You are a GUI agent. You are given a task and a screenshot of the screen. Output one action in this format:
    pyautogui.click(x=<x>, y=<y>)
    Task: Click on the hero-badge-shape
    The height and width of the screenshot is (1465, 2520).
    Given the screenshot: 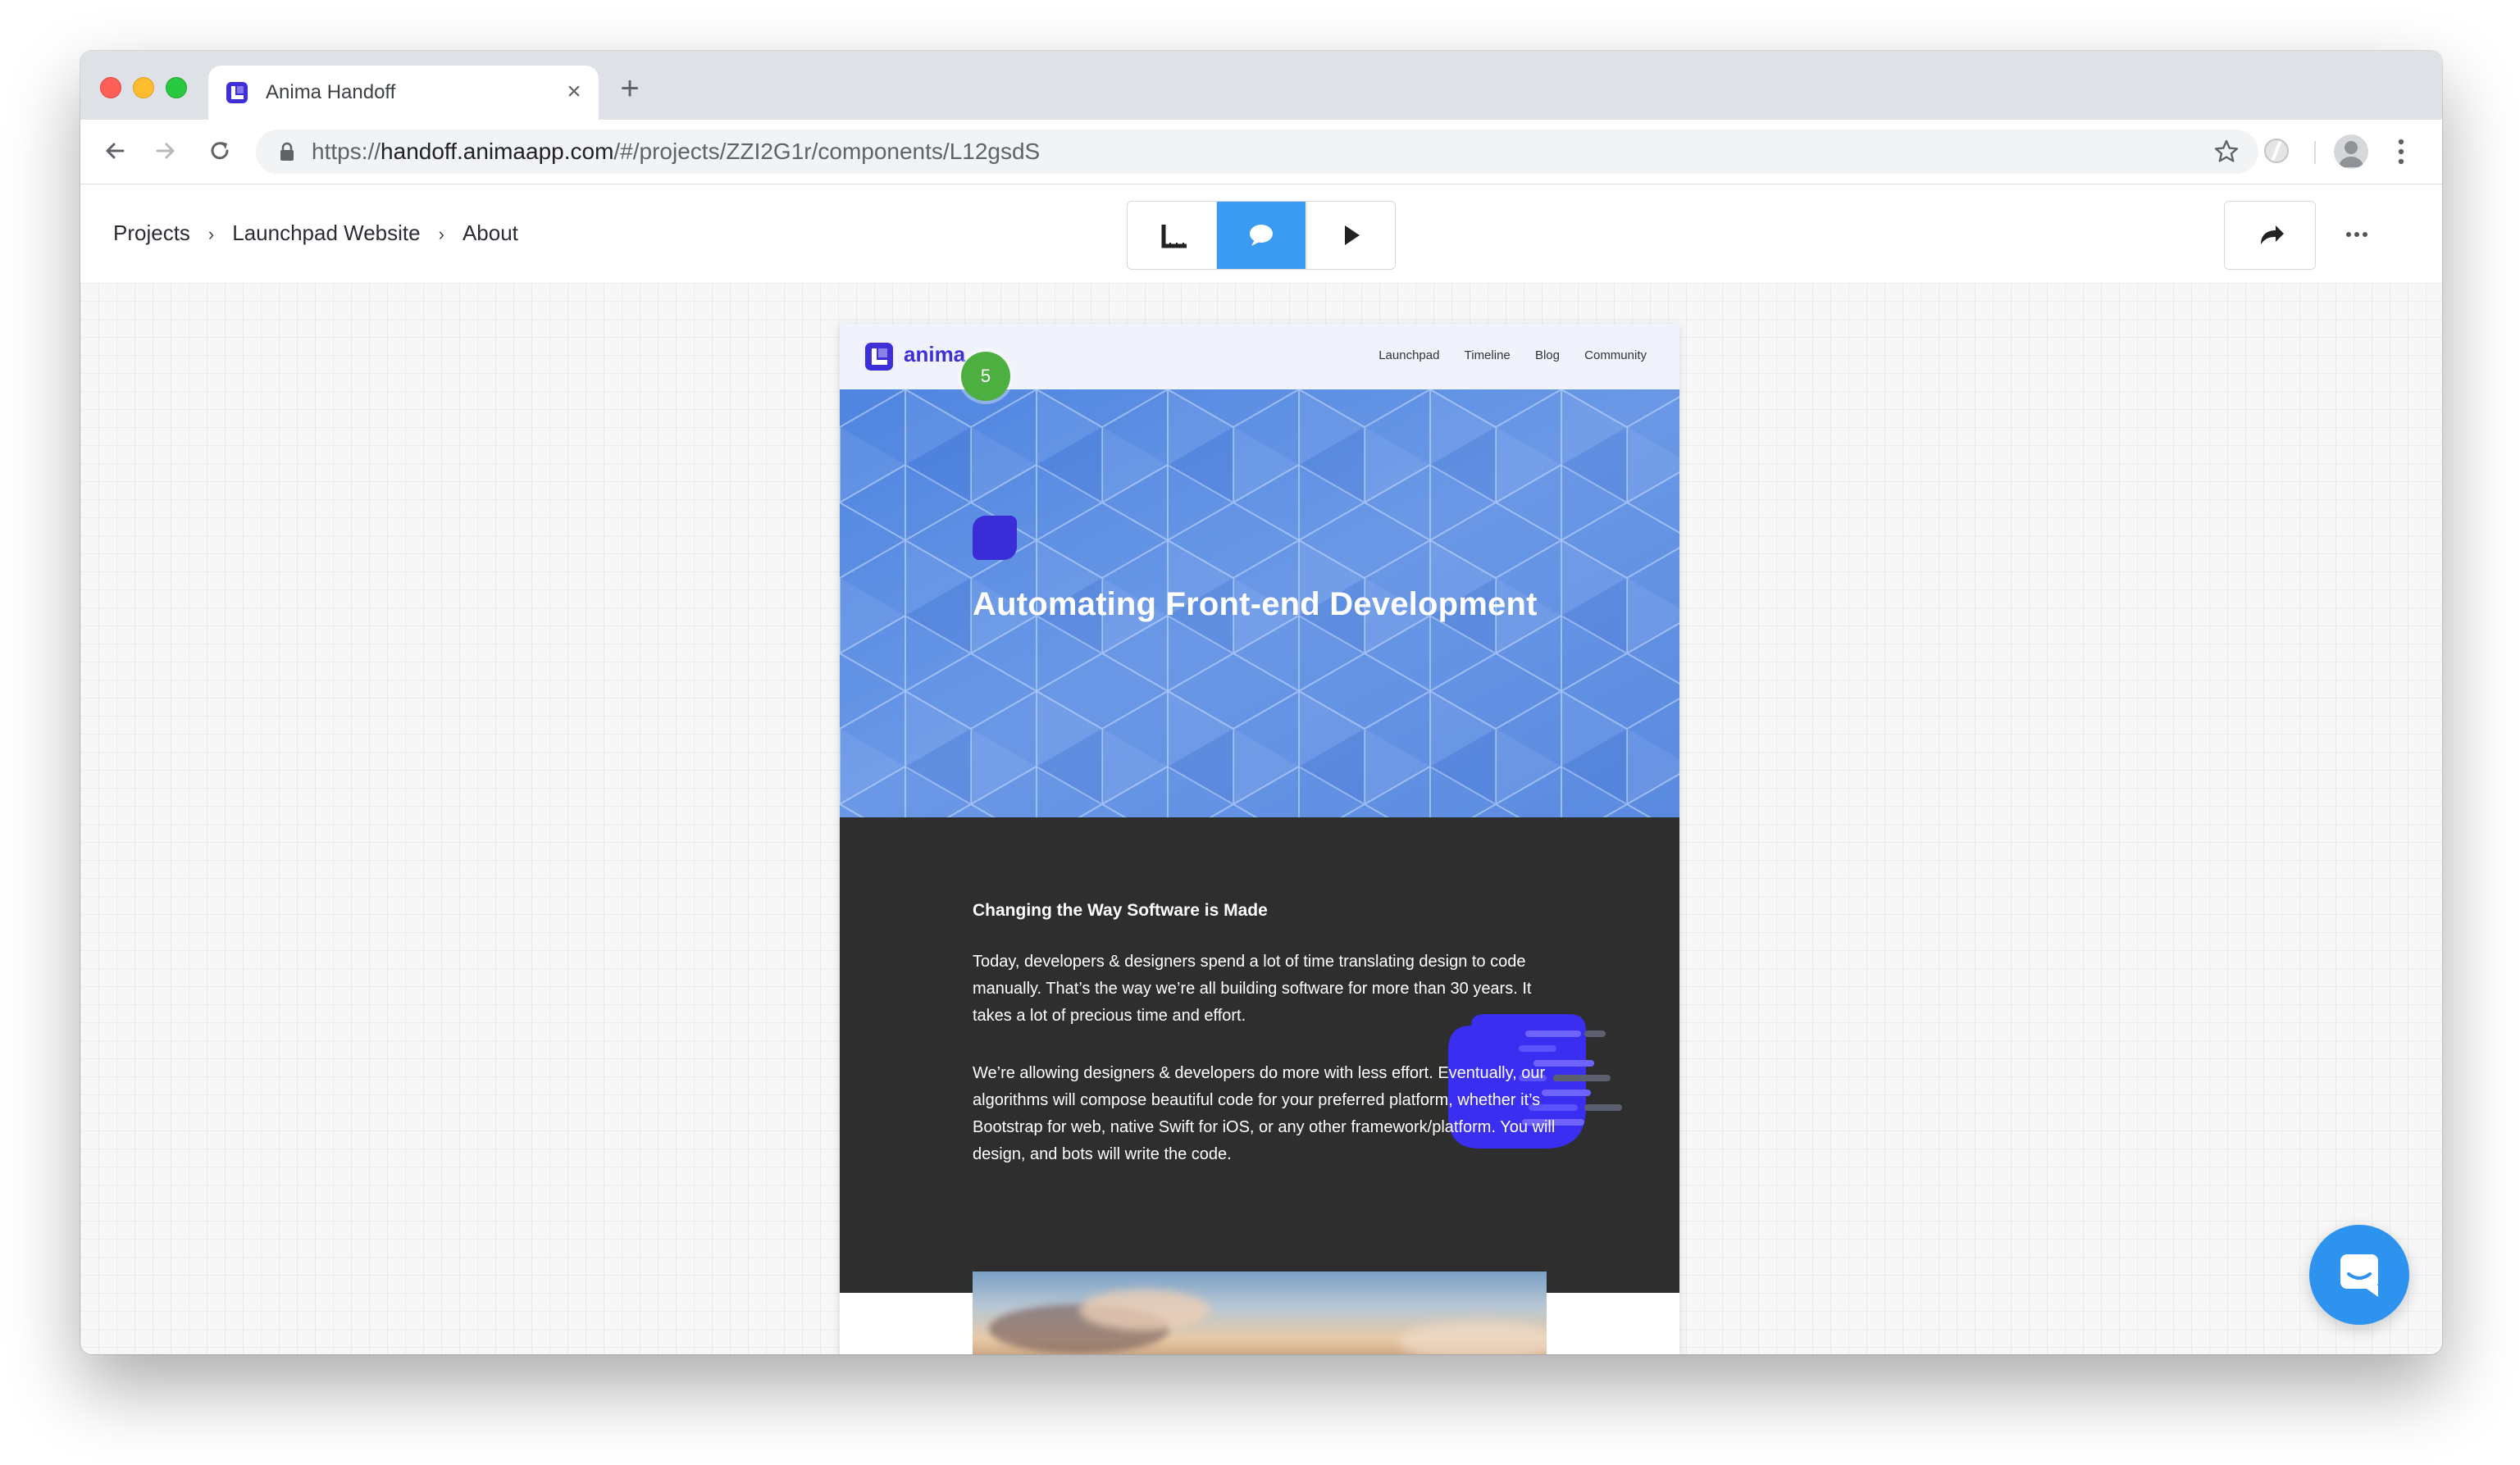 What is the action you would take?
    pyautogui.click(x=995, y=538)
    